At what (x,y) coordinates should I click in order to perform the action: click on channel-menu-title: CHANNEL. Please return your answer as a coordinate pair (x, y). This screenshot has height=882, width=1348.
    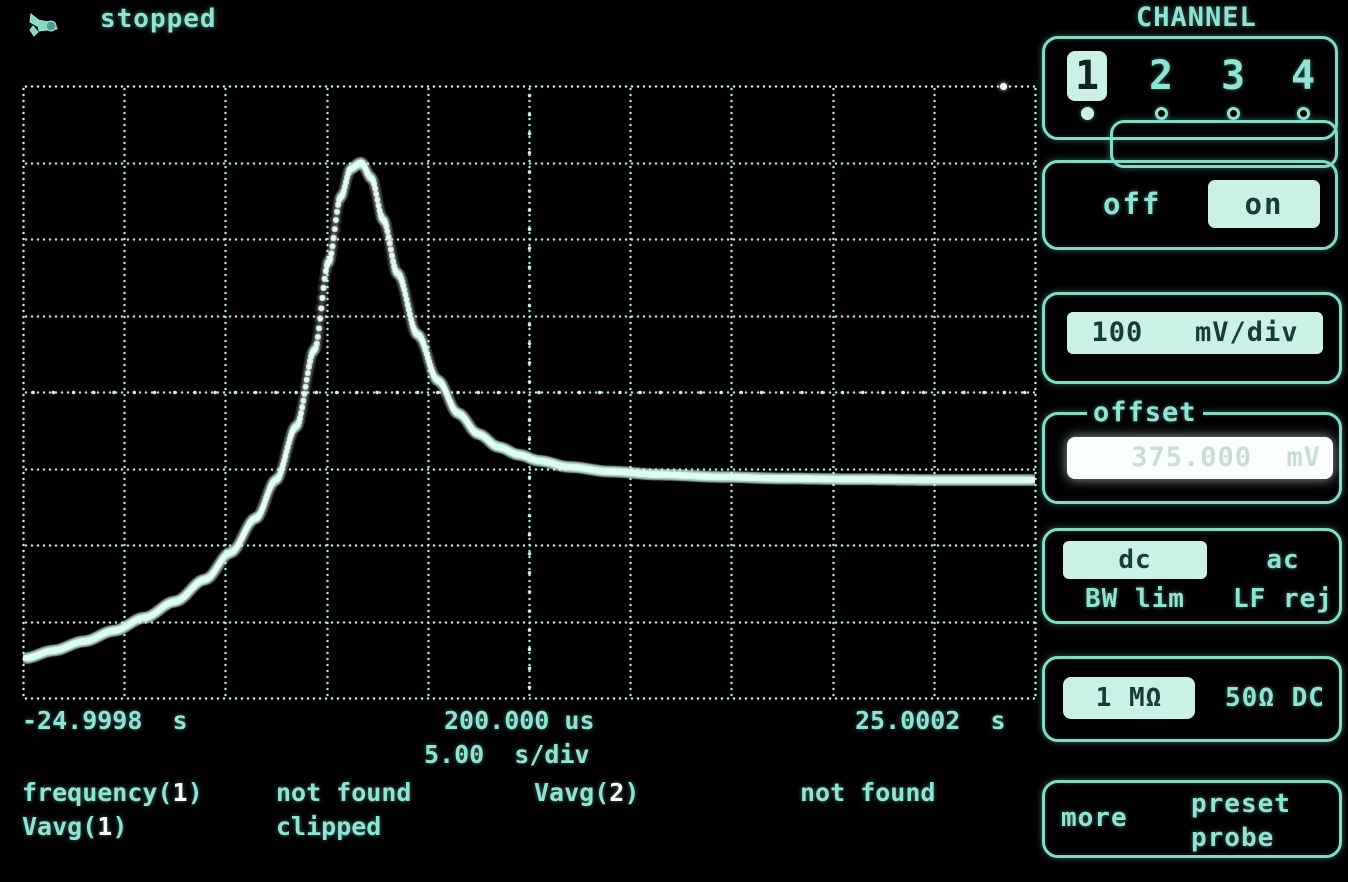
    Looking at the image, I should click on (1196, 17).